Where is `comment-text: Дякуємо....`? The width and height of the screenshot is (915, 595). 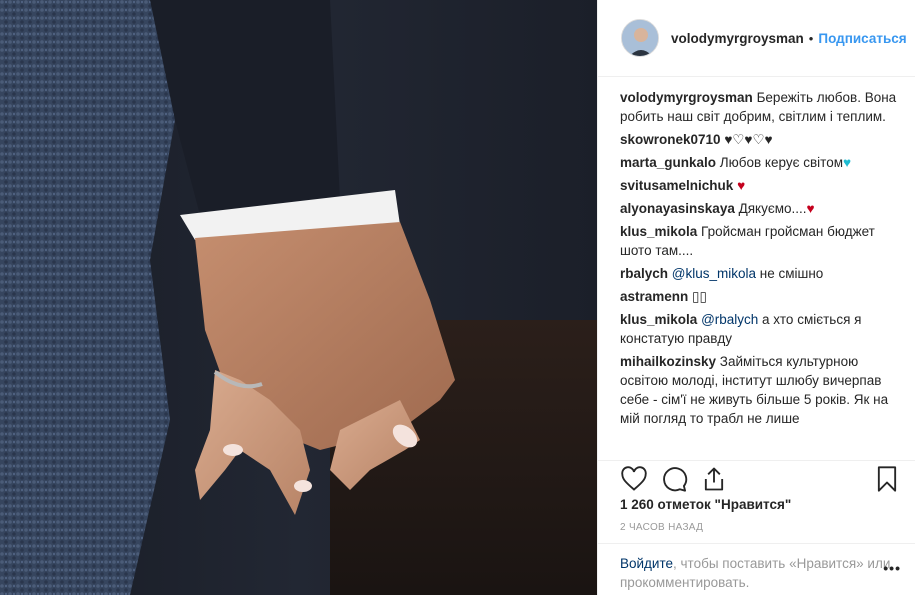 comment-text: Дякуємо.... is located at coordinates (770, 208).